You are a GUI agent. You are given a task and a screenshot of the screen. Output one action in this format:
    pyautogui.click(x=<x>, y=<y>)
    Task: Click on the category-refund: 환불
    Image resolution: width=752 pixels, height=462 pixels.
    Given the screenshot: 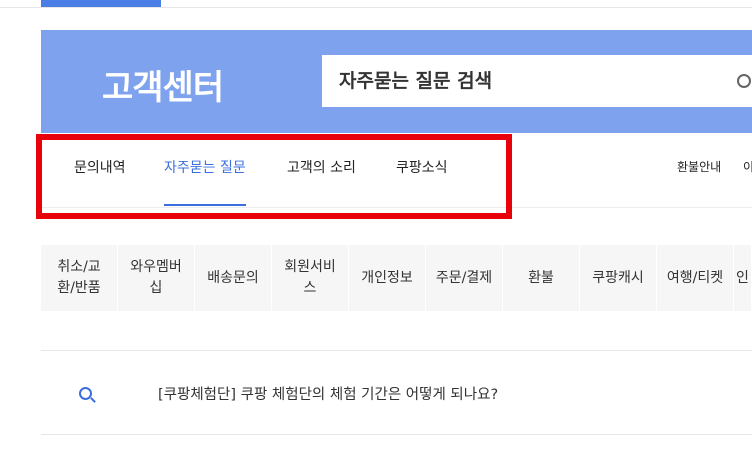 What is the action you would take?
    pyautogui.click(x=541, y=278)
    